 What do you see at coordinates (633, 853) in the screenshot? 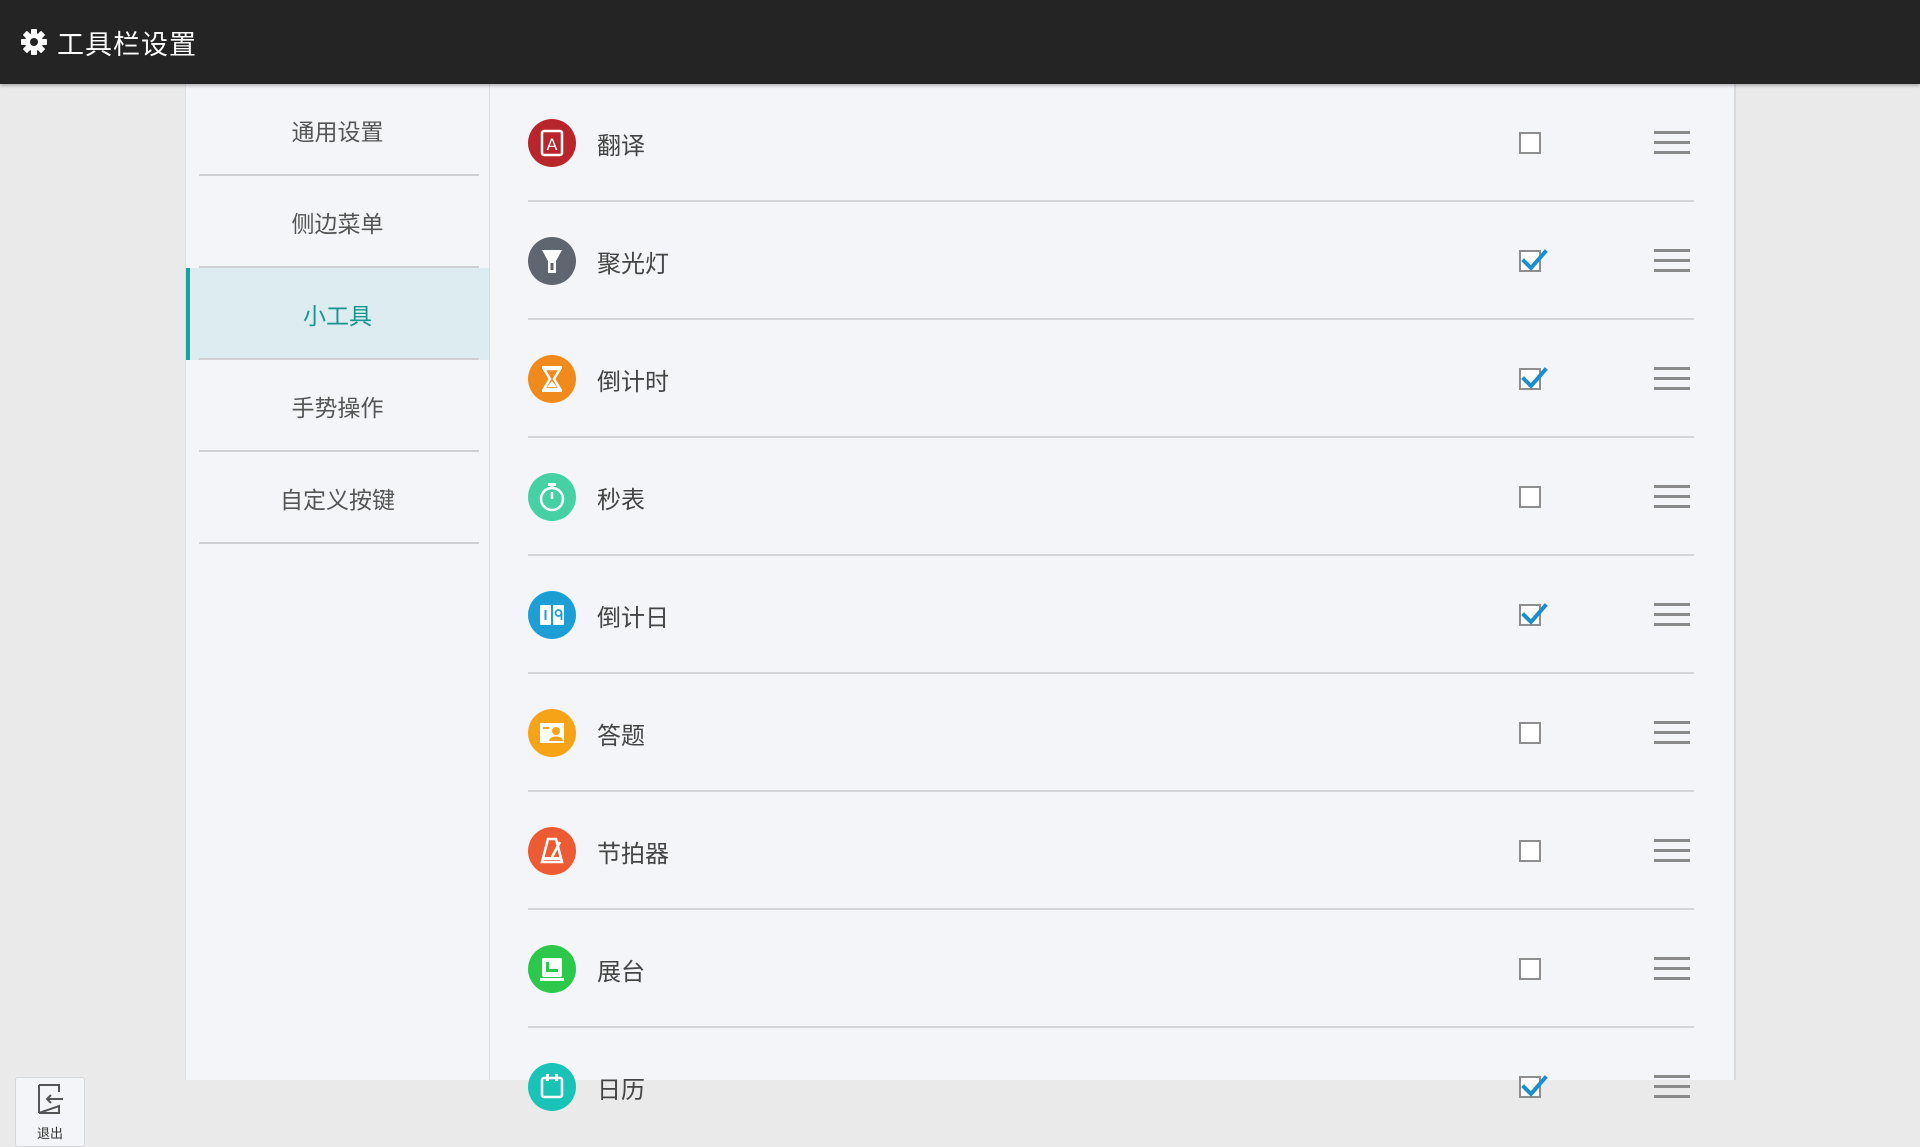
I see `tool-label: 节拍器` at bounding box center [633, 853].